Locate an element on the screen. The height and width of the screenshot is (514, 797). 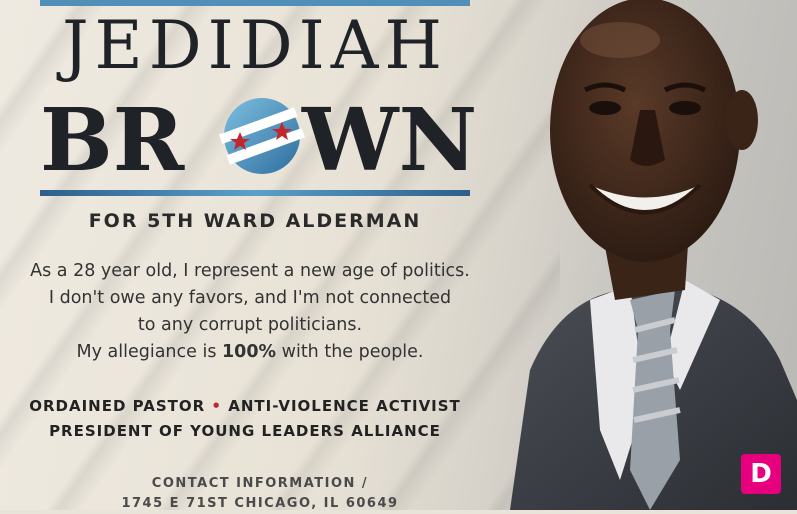
credential-activist: ANTI-VIOLENCE ACTIVIST is located at coordinates (344, 406).